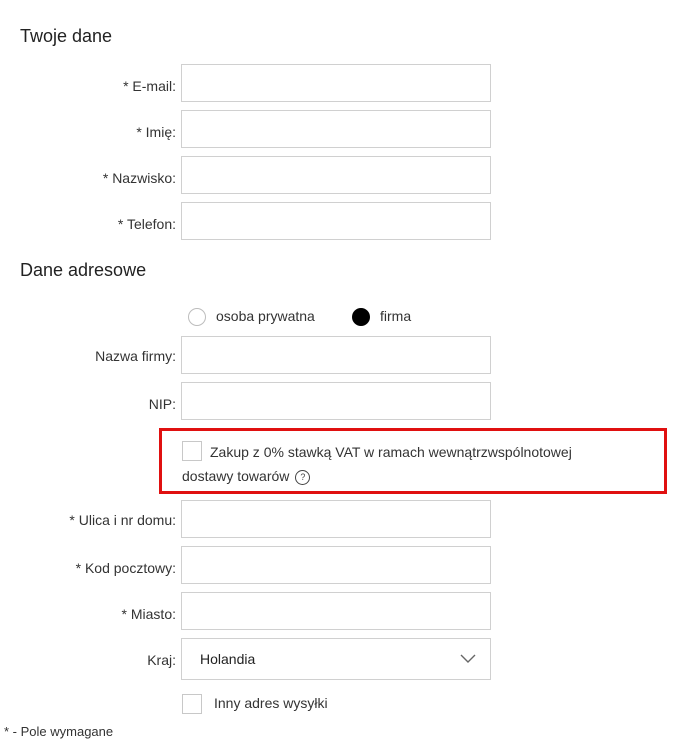  Describe the element at coordinates (303, 477) in the screenshot. I see `question-circle-icon: ?` at that location.